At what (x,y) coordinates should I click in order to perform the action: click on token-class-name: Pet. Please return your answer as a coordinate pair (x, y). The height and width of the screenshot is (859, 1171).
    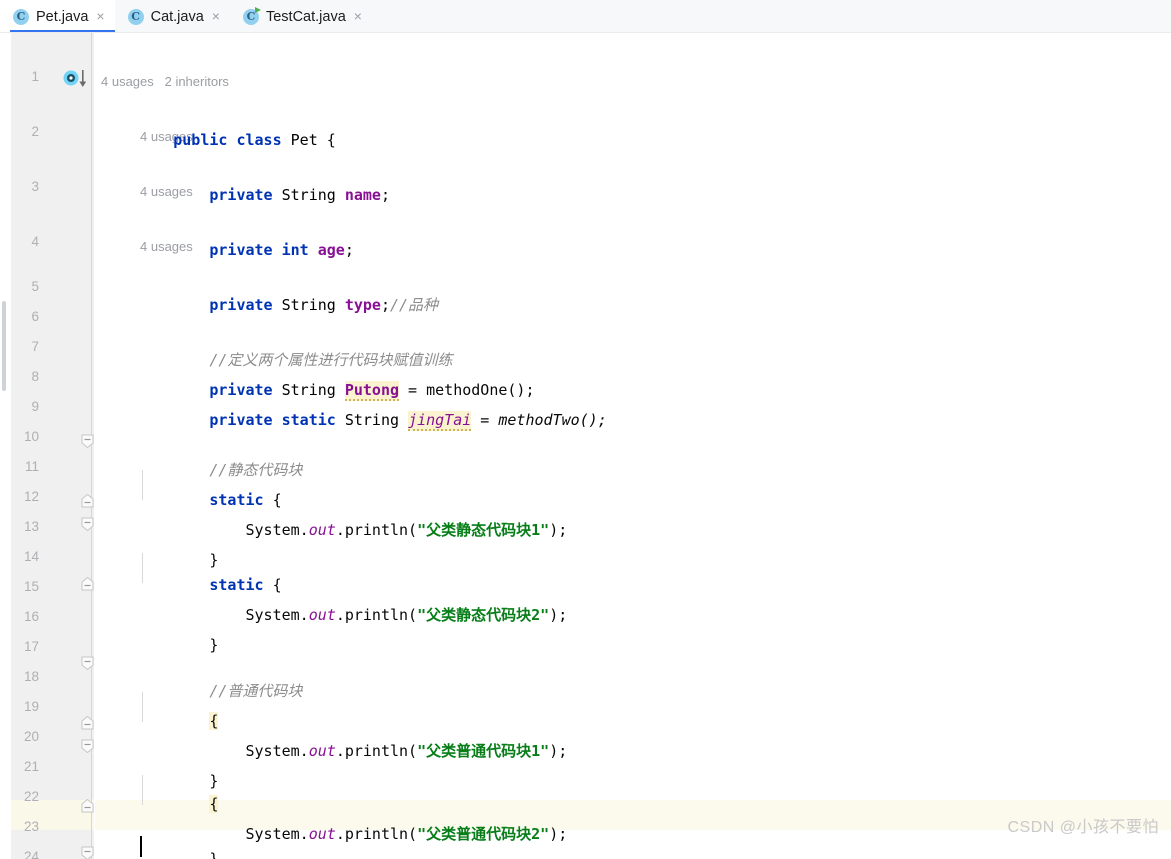
    Looking at the image, I should click on (304, 140).